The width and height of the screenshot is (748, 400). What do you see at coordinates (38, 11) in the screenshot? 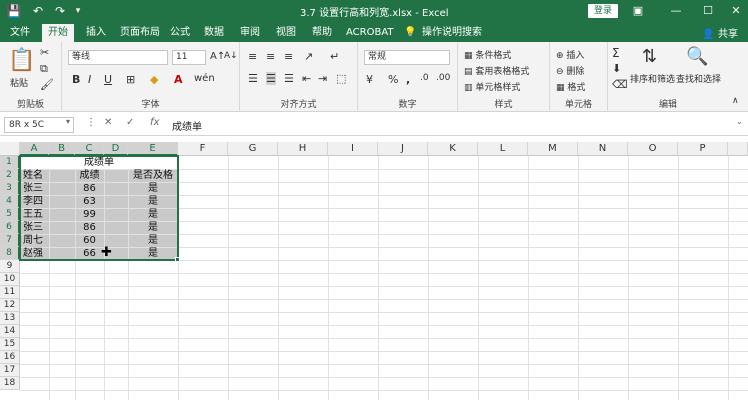
I see `undo-icon: ↶` at bounding box center [38, 11].